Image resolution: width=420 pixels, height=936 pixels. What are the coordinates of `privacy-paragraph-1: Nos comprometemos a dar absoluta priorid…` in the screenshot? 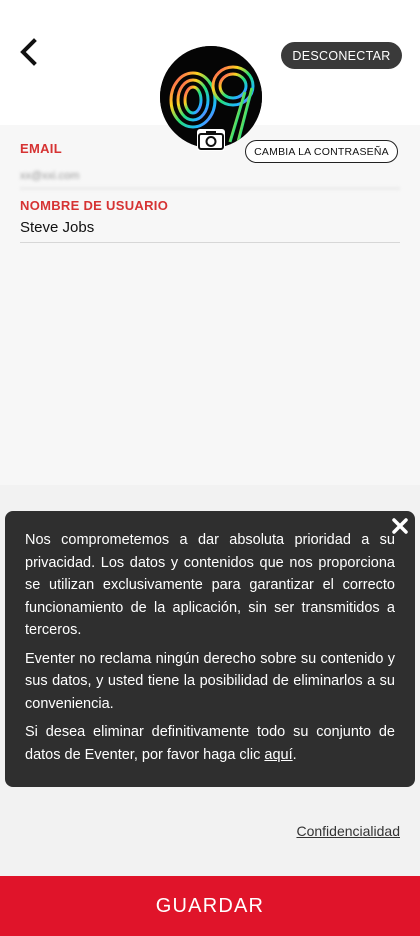 It's located at (210, 585).